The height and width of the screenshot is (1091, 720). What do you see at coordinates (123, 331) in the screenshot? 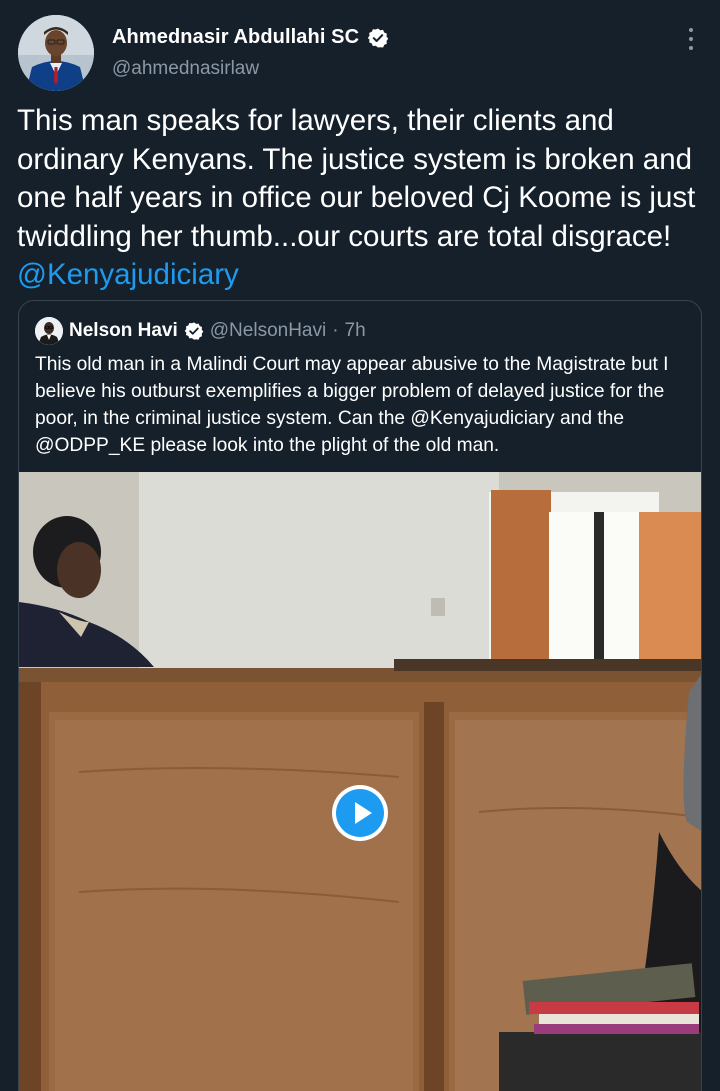
I see `quoted-author-name: Nelson Havi` at bounding box center [123, 331].